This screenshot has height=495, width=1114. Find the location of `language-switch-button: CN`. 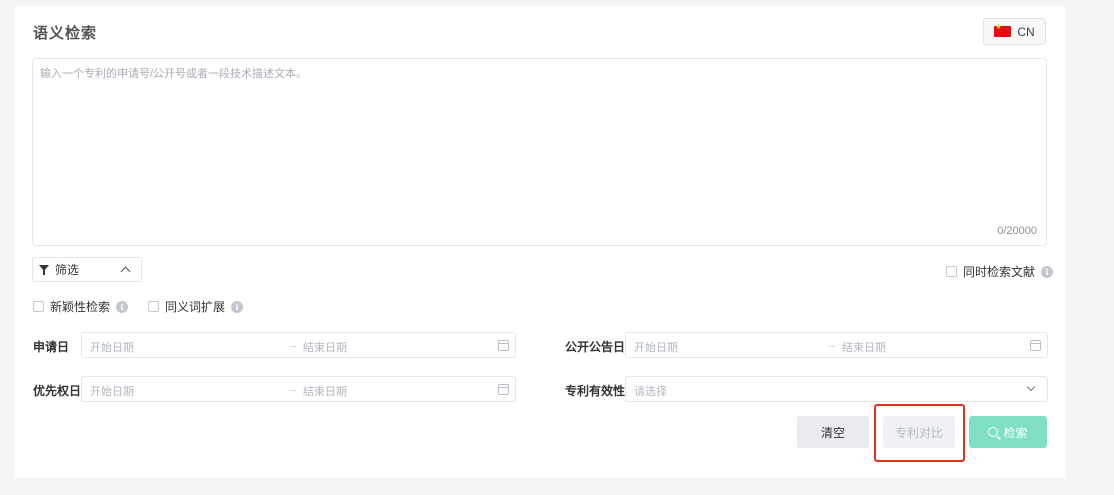

language-switch-button: CN is located at coordinates (1014, 31).